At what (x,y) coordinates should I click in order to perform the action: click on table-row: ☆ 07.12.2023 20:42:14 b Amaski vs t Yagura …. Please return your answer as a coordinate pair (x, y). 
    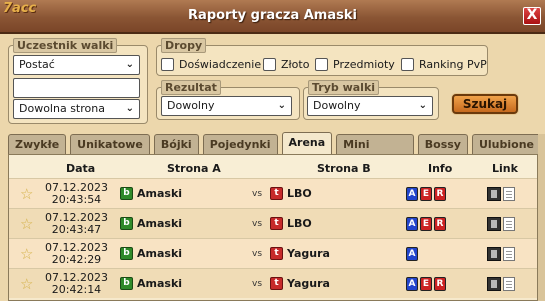
    Looking at the image, I should click on (273, 283).